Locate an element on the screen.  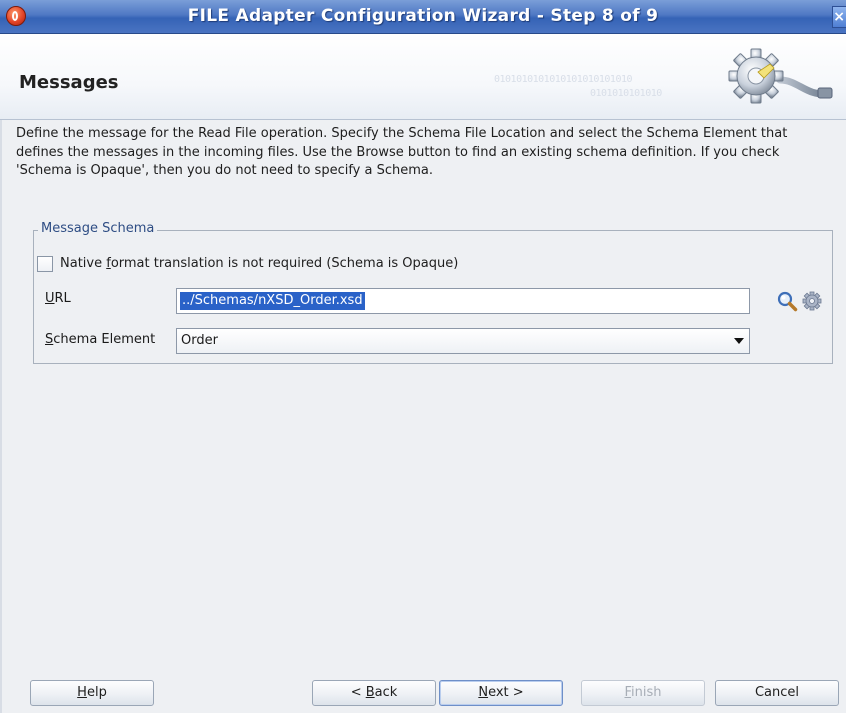
button-label: elp is located at coordinates (96, 692).